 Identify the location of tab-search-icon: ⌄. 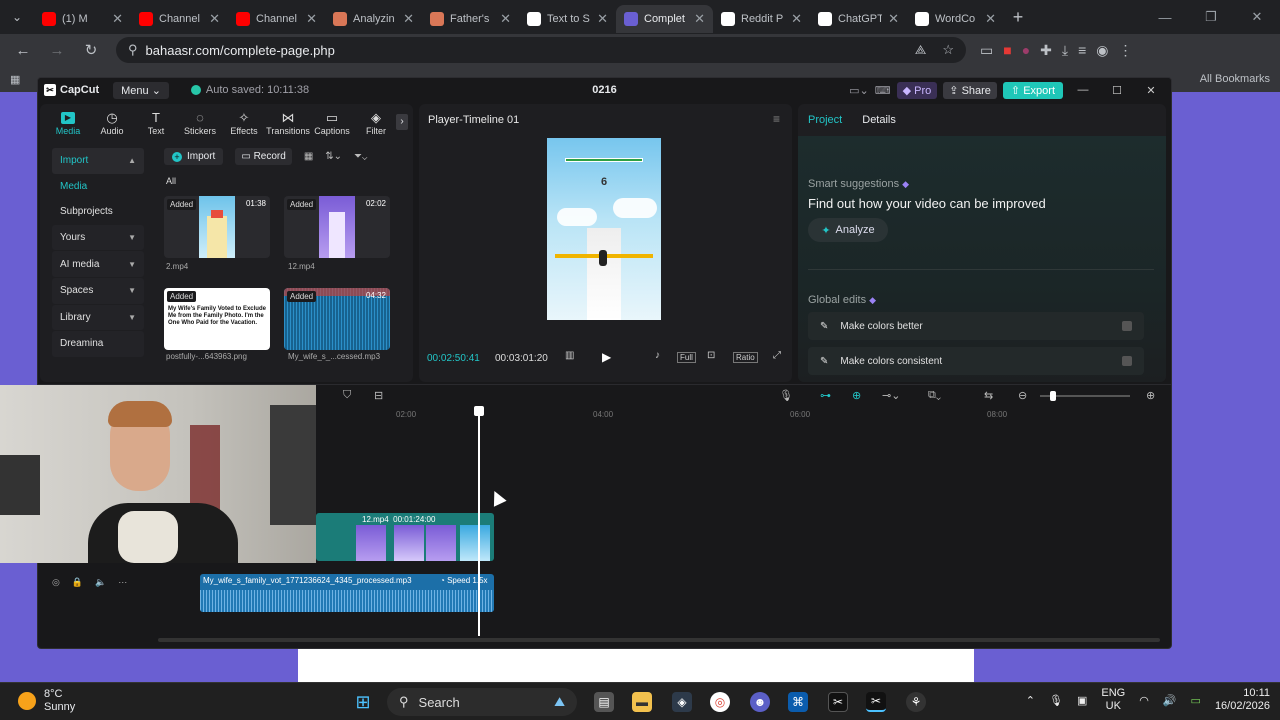
(17, 17).